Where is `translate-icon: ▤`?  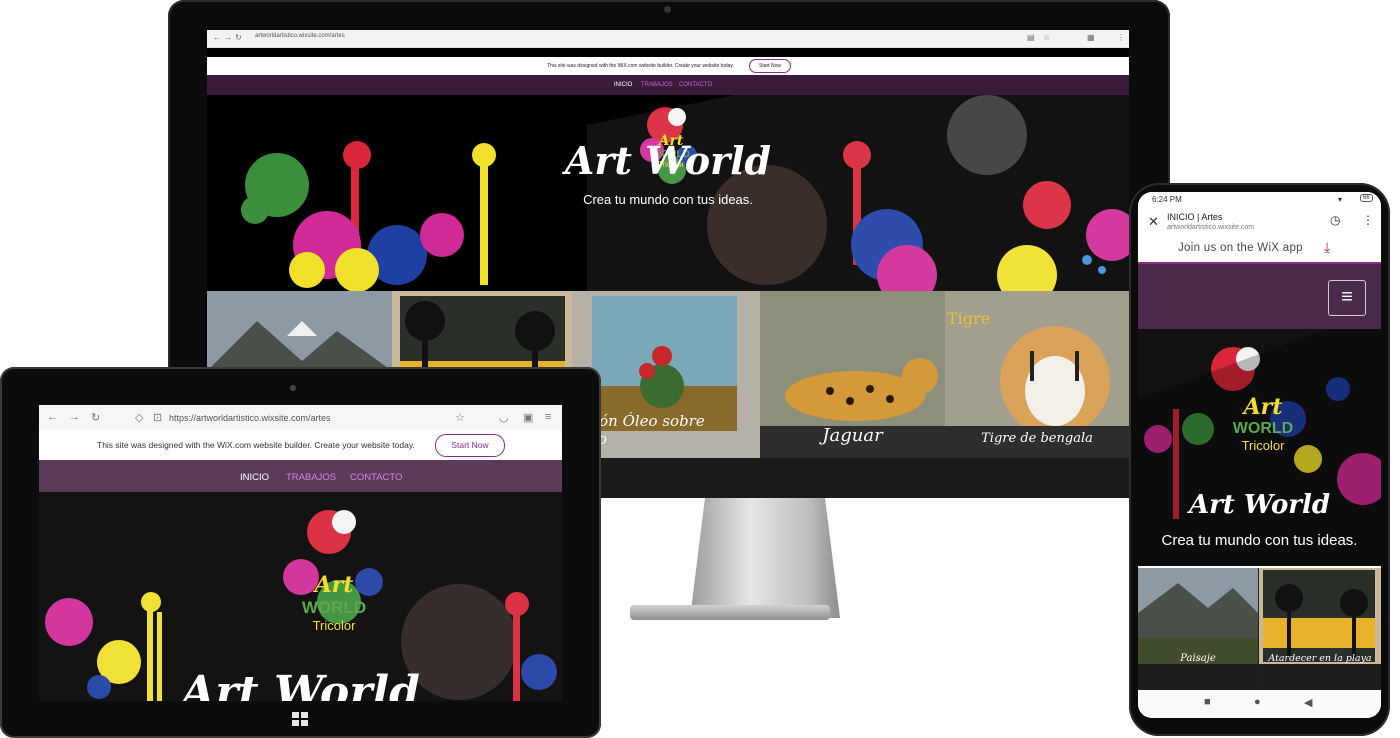 translate-icon: ▤ is located at coordinates (1031, 37).